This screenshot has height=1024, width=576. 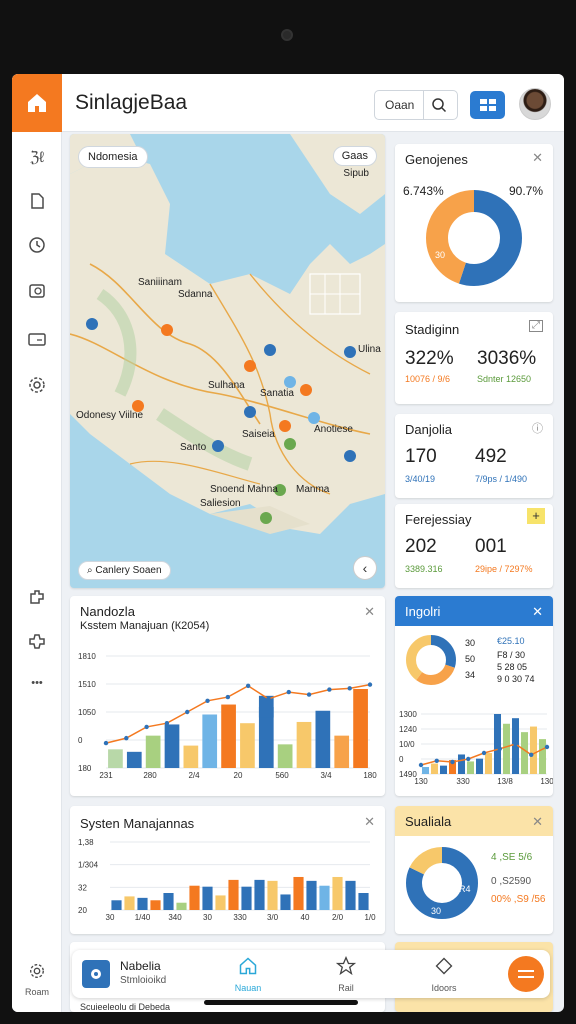 What do you see at coordinates (37, 103) in the screenshot?
I see `home-button` at bounding box center [37, 103].